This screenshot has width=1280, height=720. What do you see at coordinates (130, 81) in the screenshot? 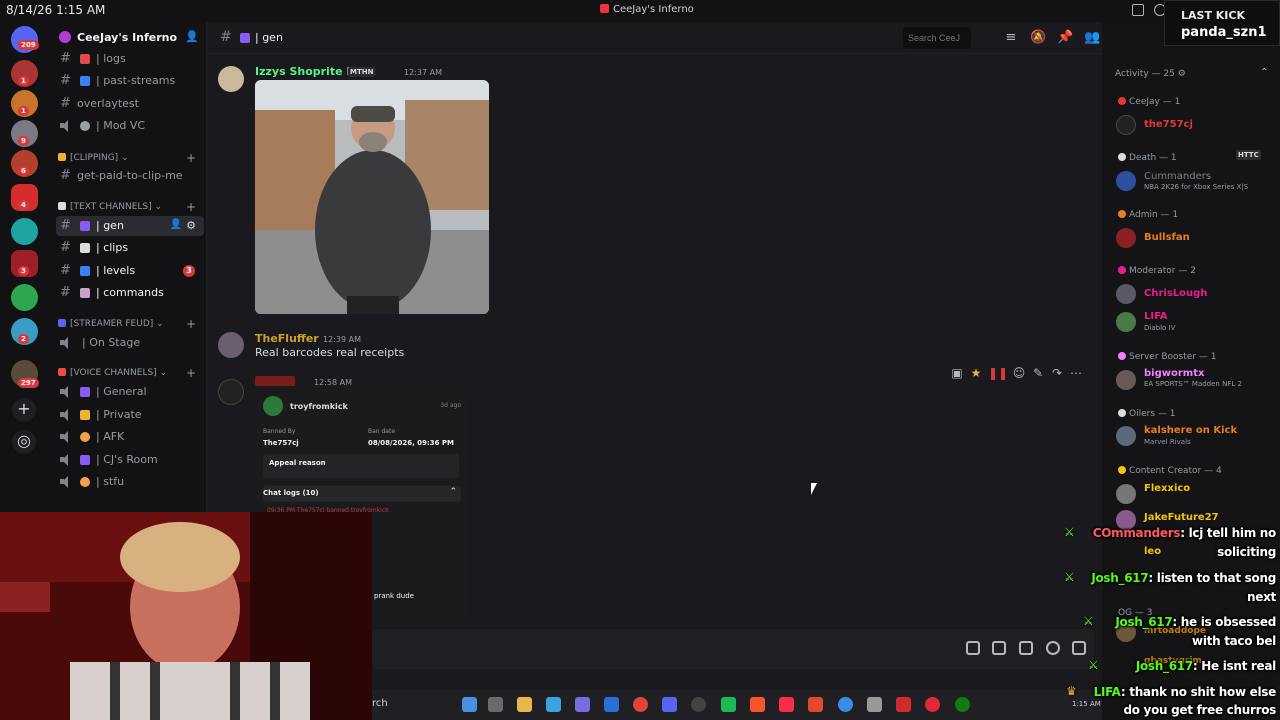
I see `channel-past-streams: # | past-streams` at bounding box center [130, 81].